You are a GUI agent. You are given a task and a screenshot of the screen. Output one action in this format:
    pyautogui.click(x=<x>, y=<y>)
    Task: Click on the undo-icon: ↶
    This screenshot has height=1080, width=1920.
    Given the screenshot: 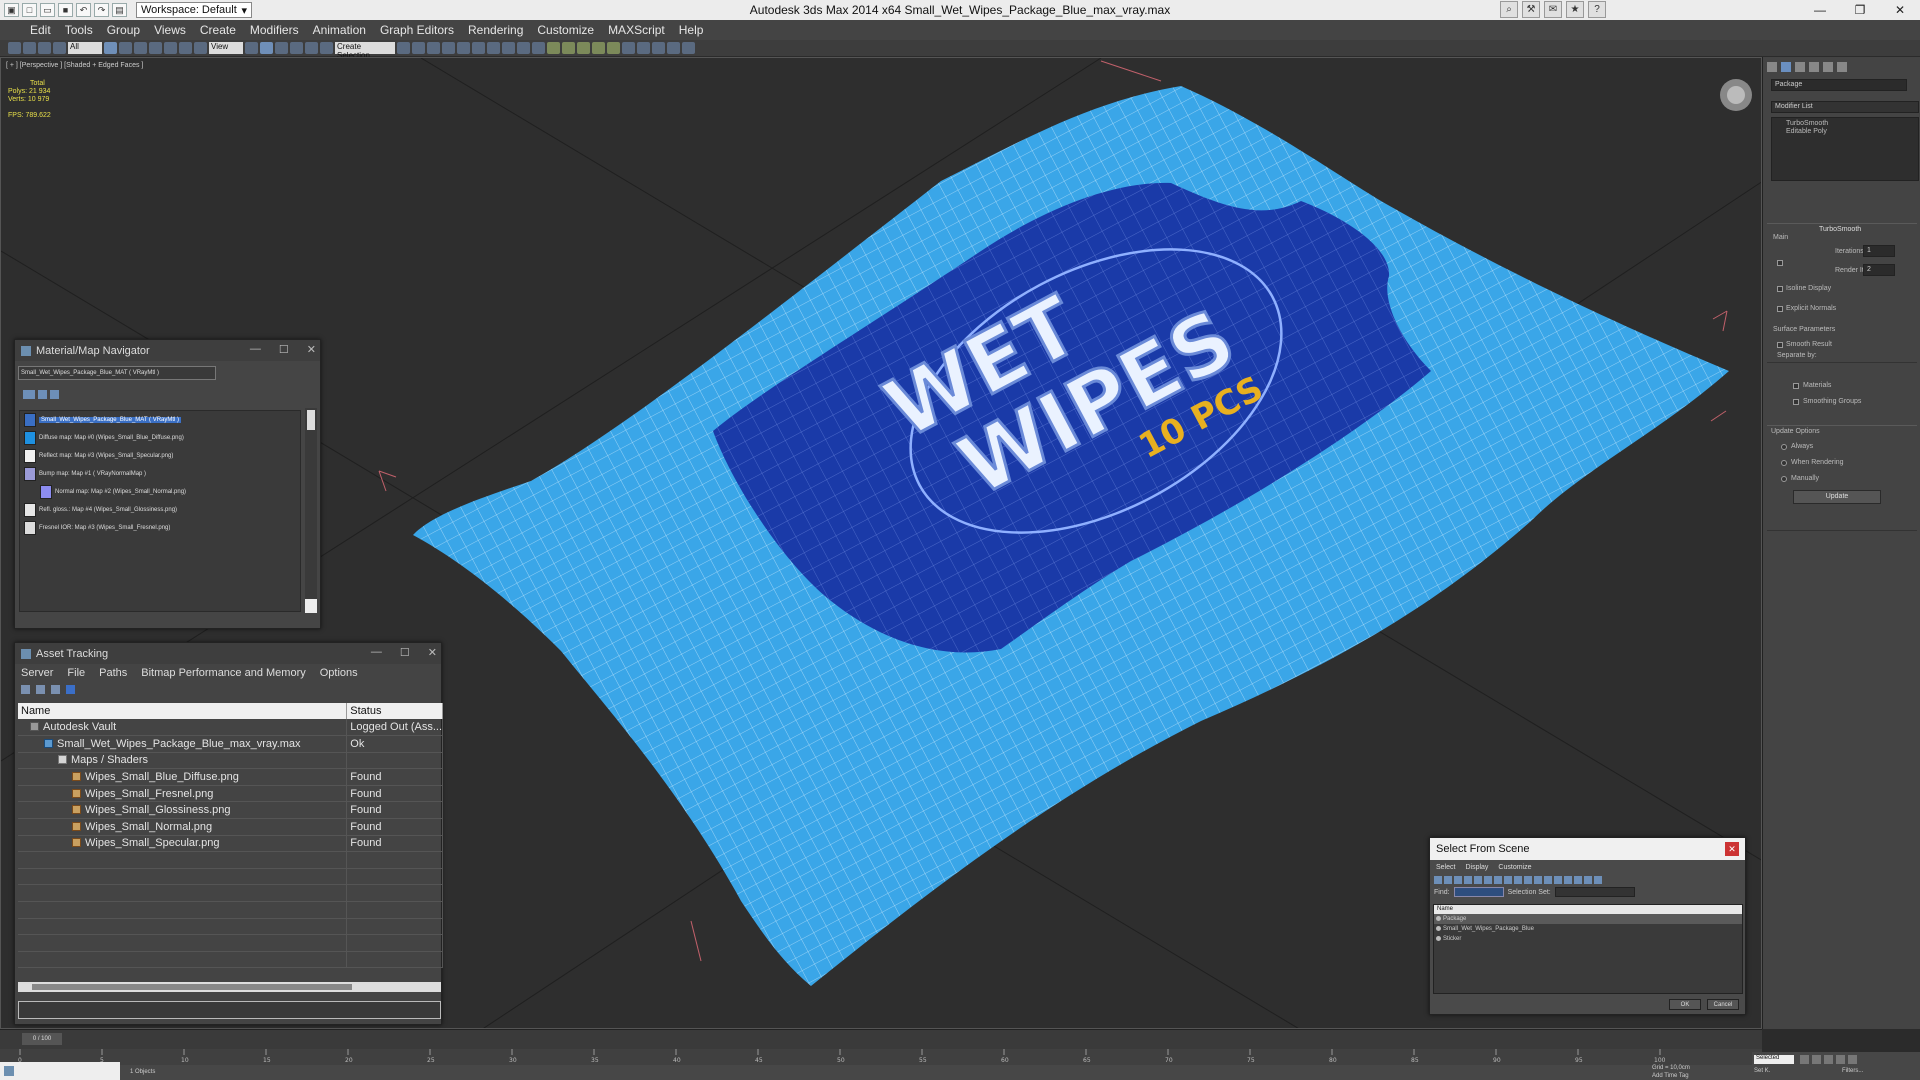 What is the action you would take?
    pyautogui.click(x=83, y=10)
    